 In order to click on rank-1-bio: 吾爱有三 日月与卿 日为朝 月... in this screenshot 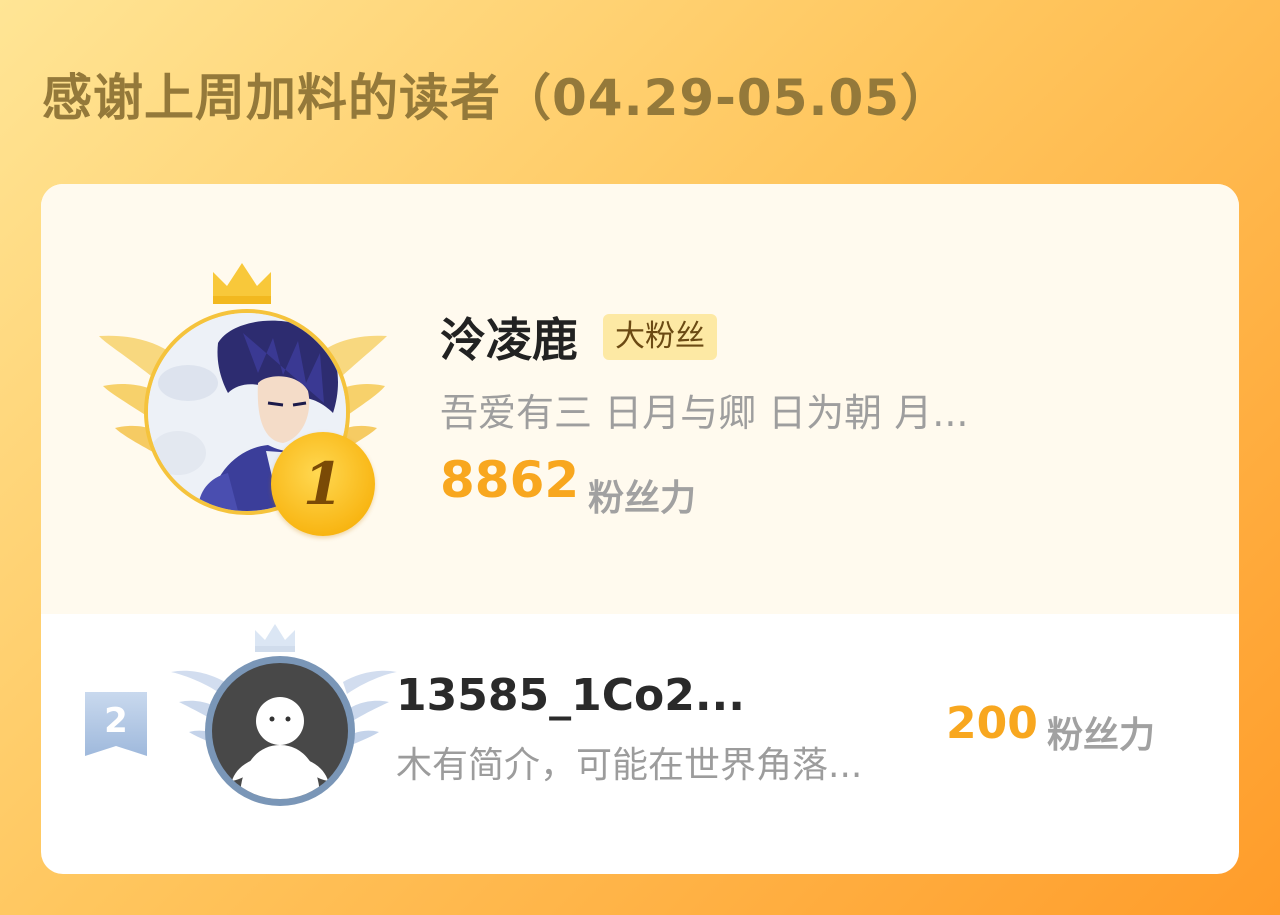, I will do `click(704, 413)`.